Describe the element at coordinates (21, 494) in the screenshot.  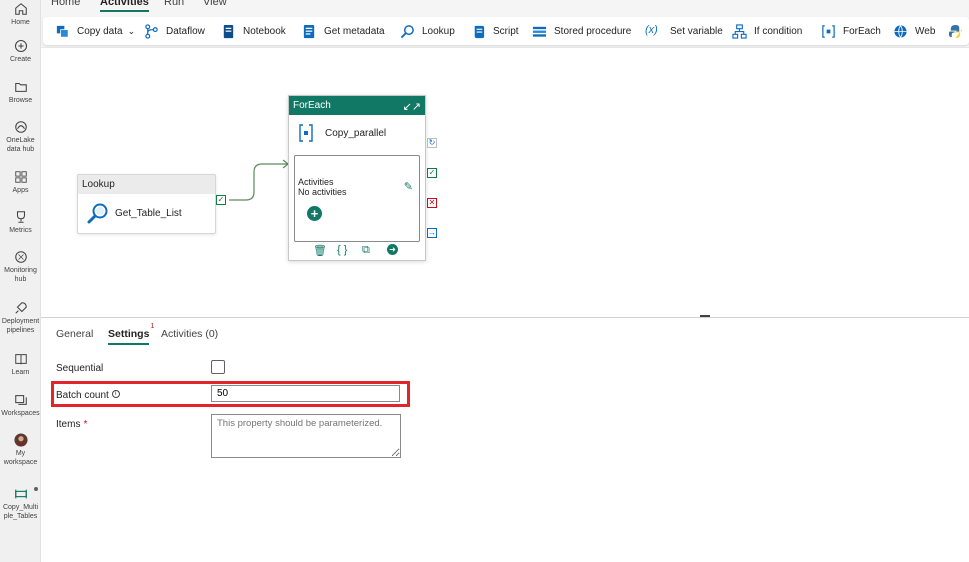
I see `pipeline-icon` at that location.